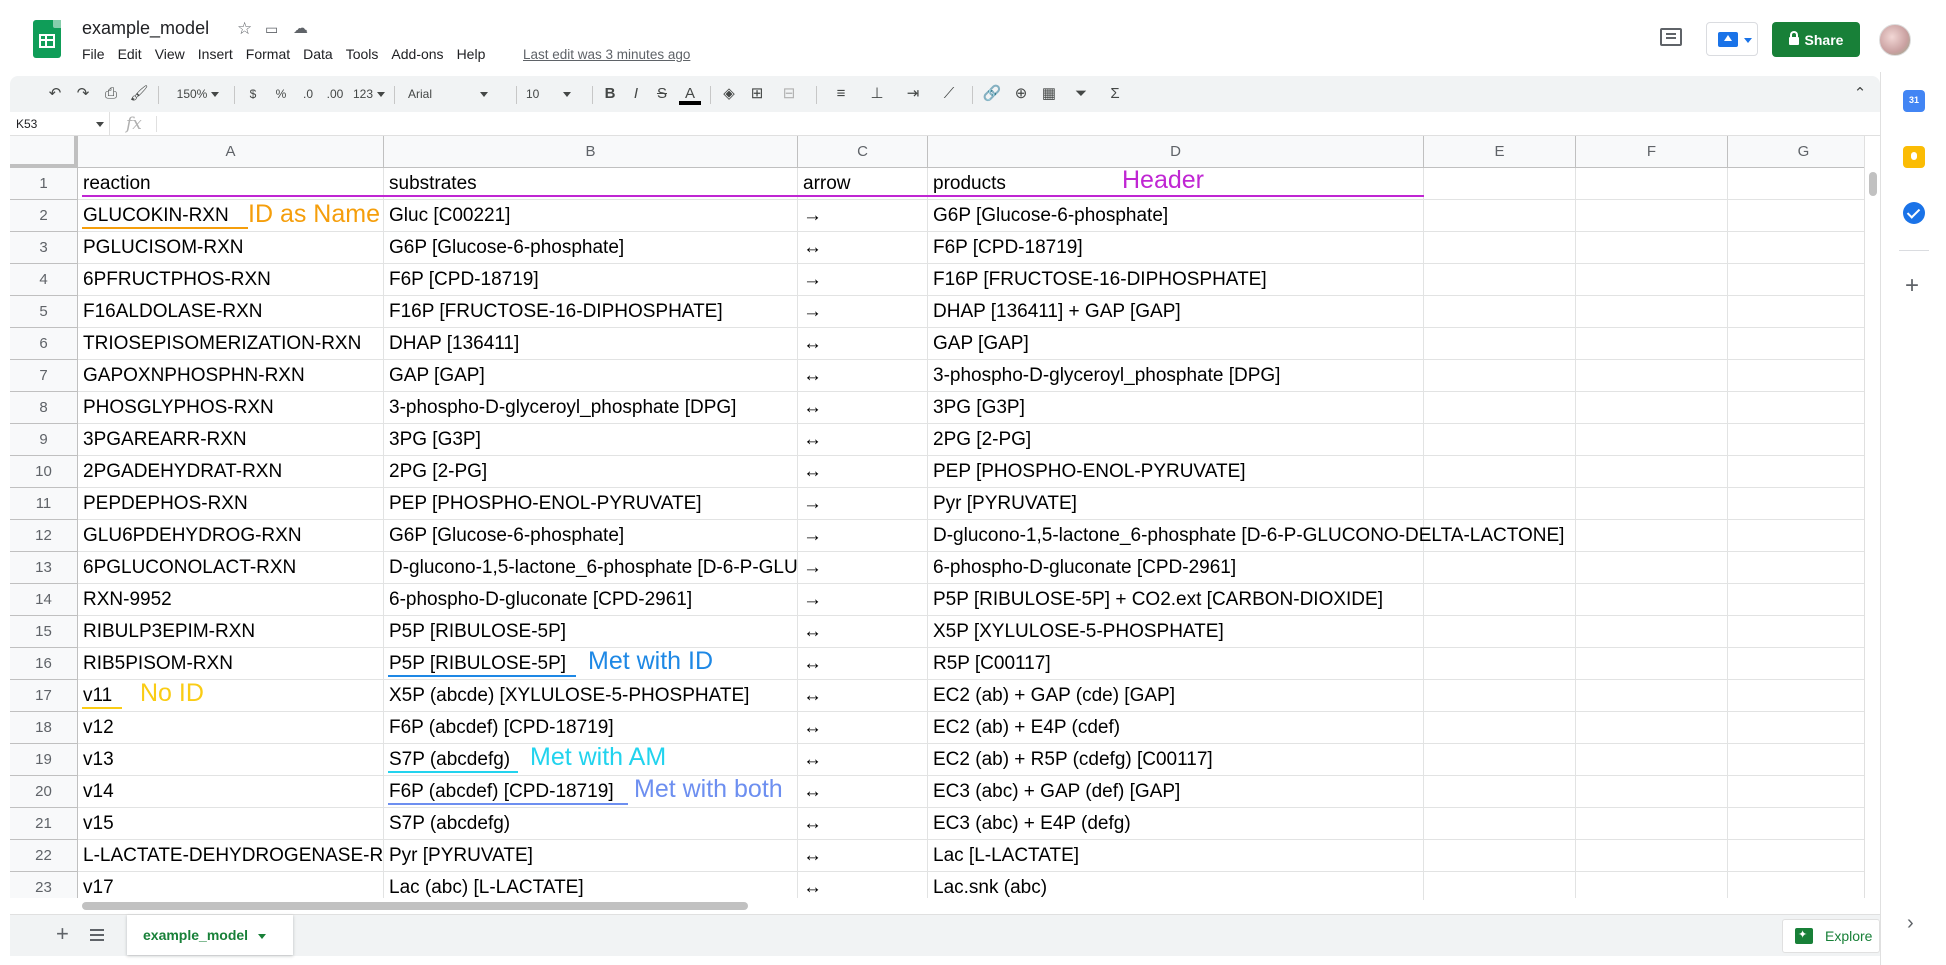 Image resolution: width=1946 pixels, height=965 pixels. Describe the element at coordinates (231, 824) in the screenshot. I see `cell-a: v15` at that location.